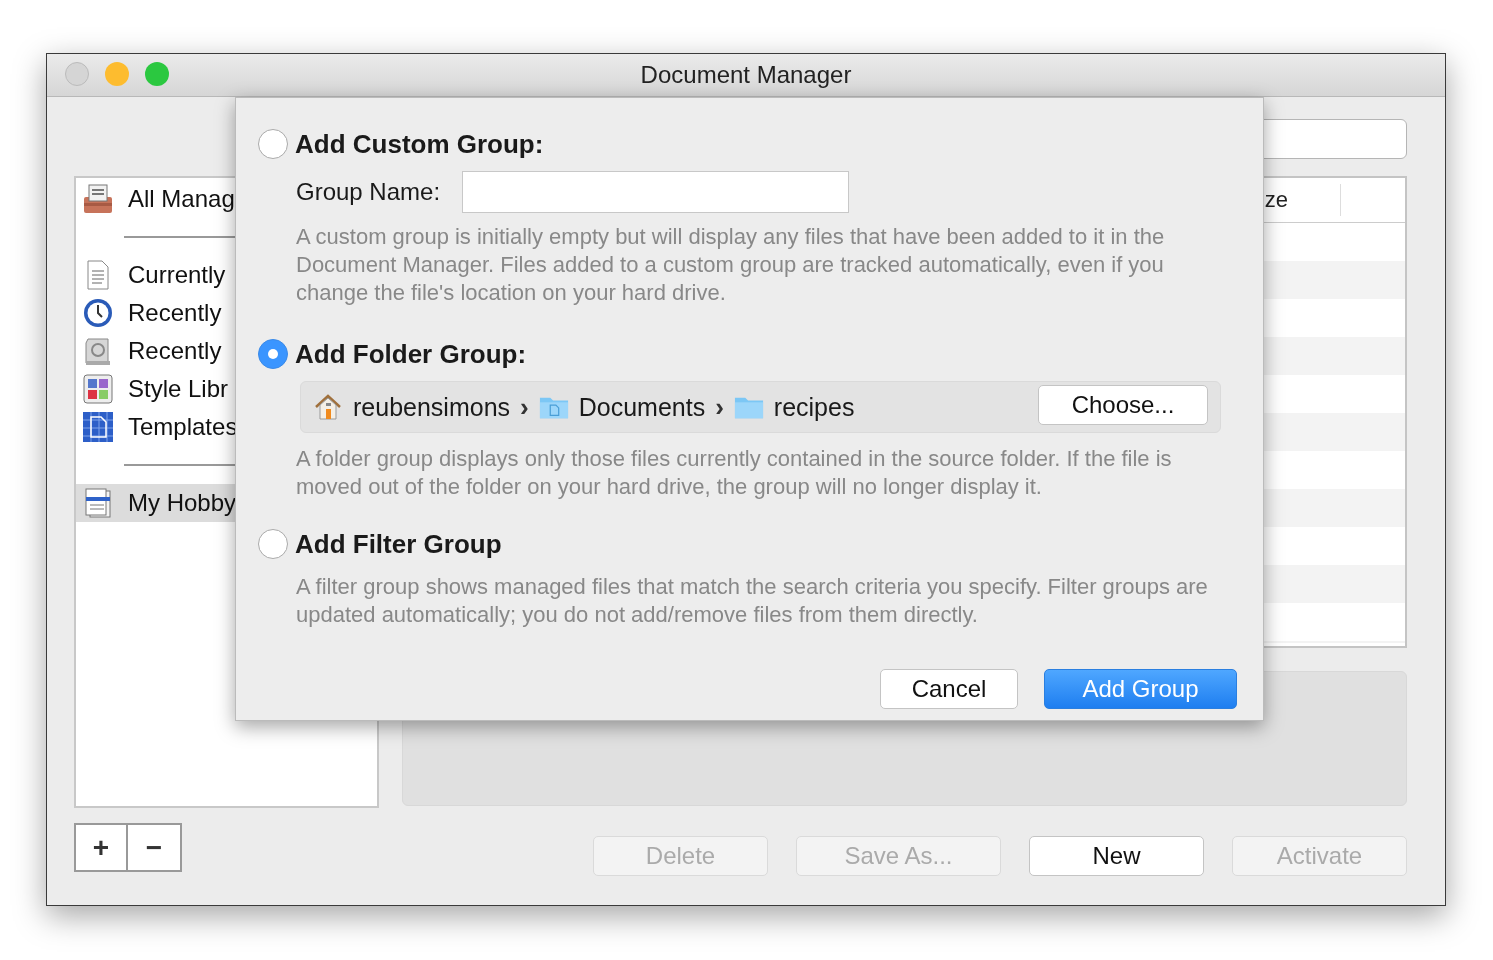 This screenshot has width=1493, height=960. I want to click on clock-icon, so click(98, 313).